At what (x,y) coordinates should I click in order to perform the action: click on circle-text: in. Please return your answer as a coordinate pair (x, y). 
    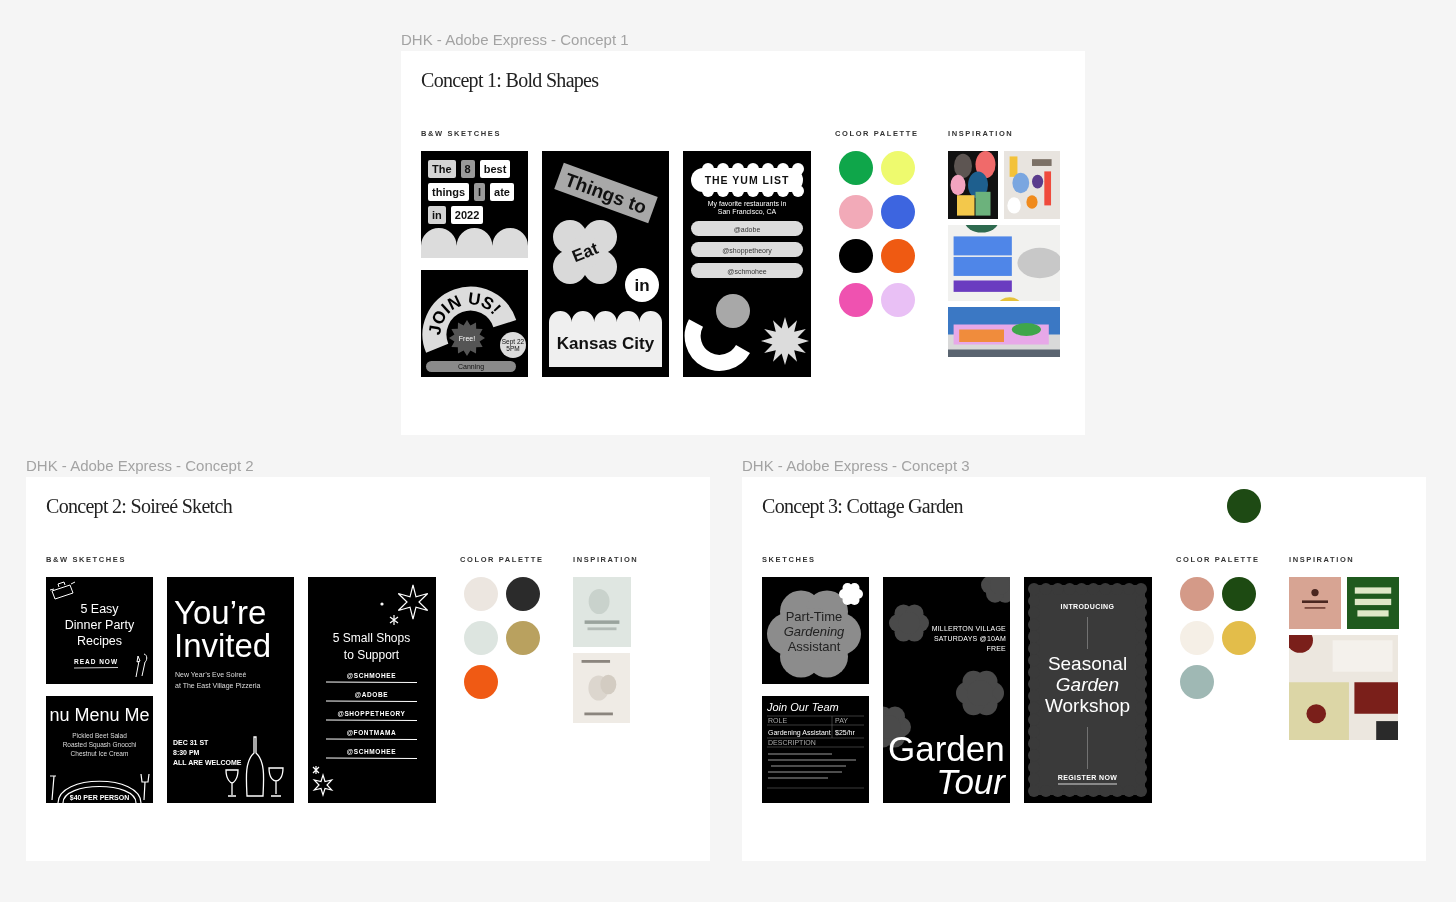
    Looking at the image, I should click on (642, 285).